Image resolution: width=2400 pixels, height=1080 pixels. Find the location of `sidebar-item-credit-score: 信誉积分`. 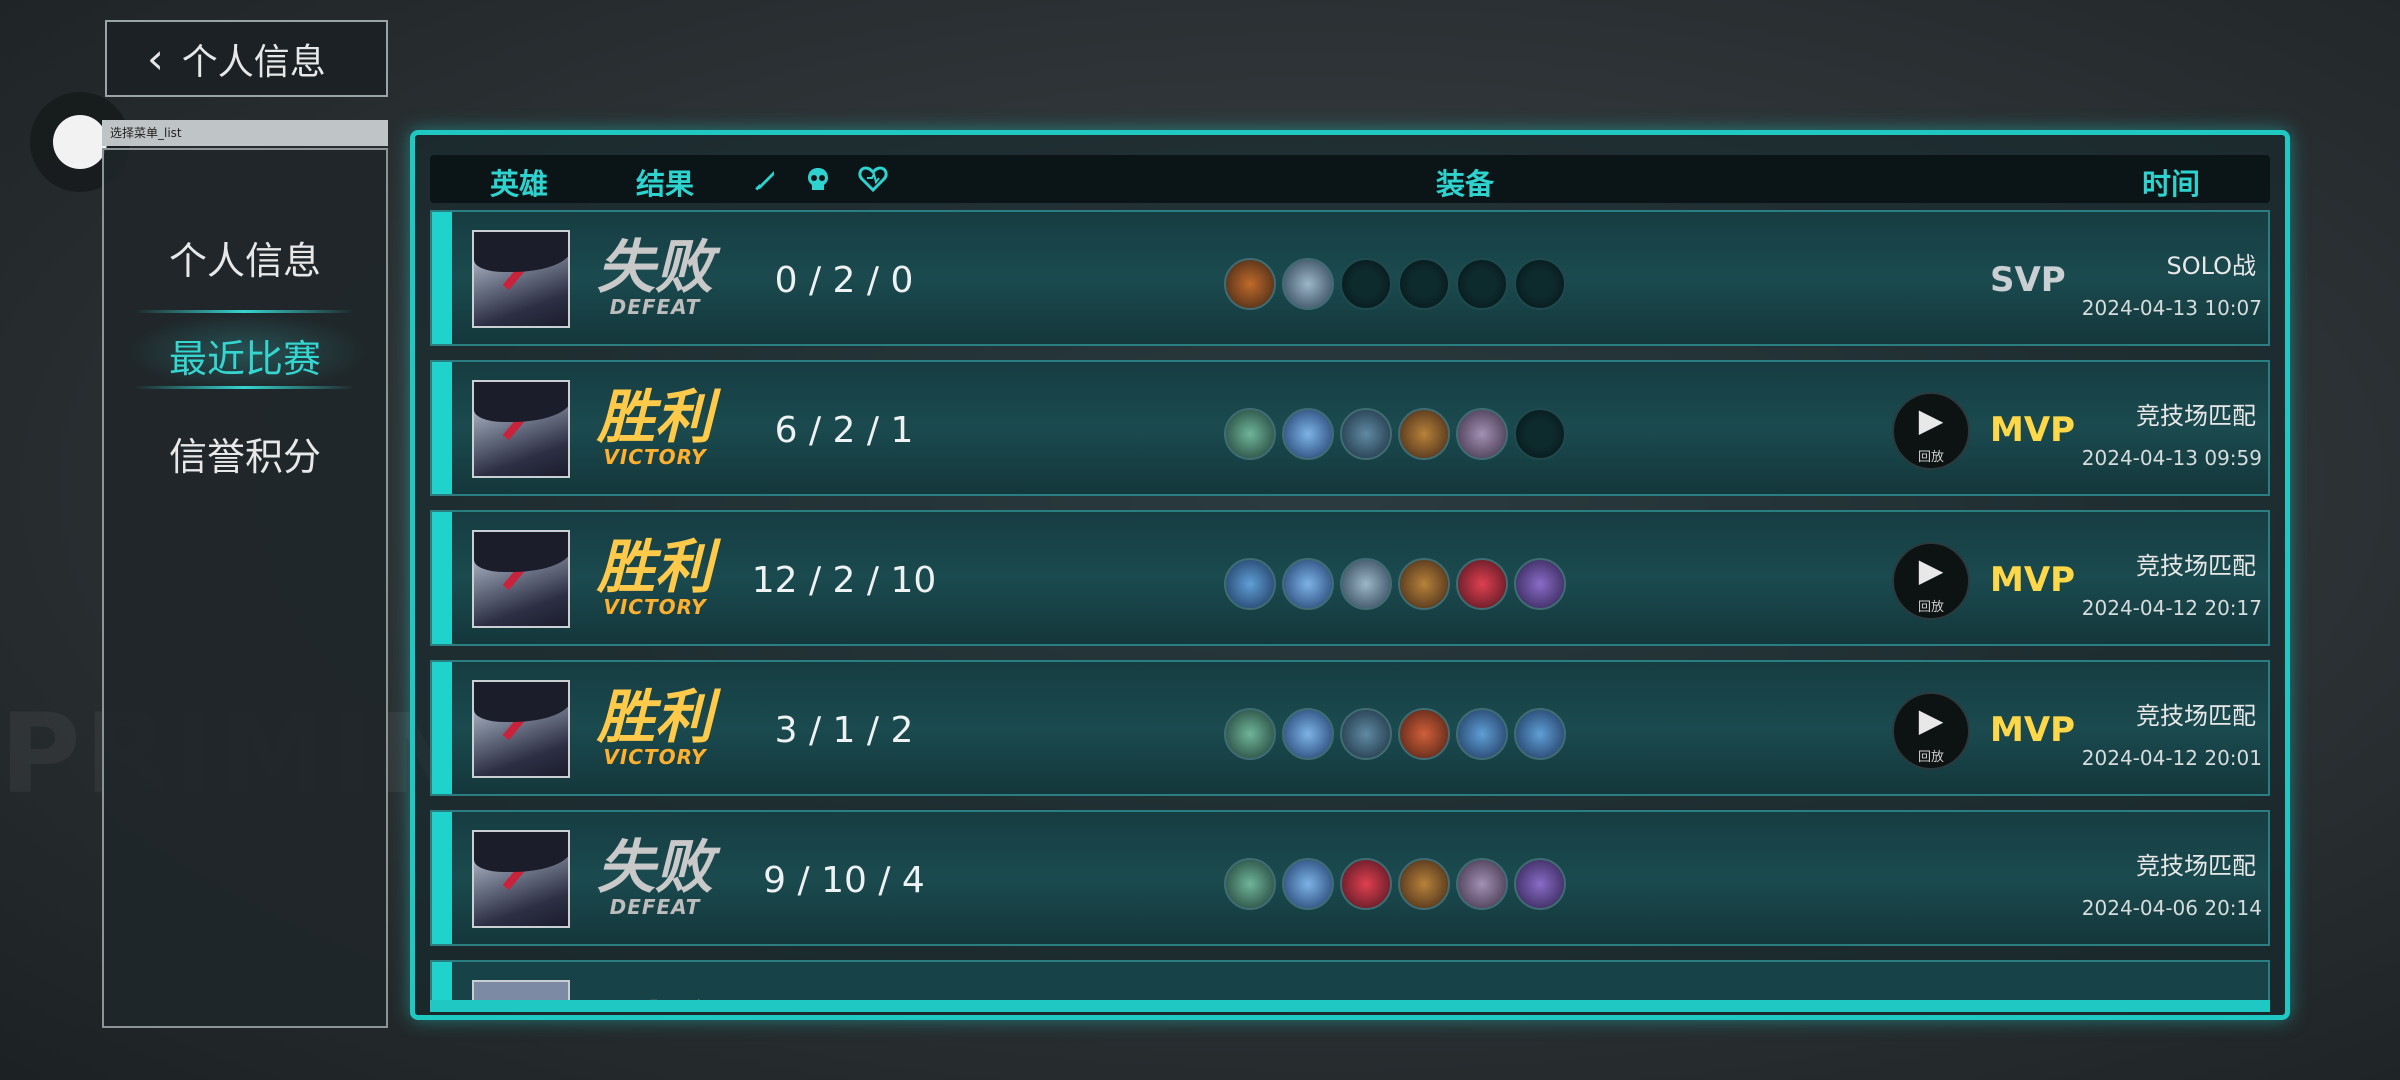

sidebar-item-credit-score: 信誉积分 is located at coordinates (245, 453).